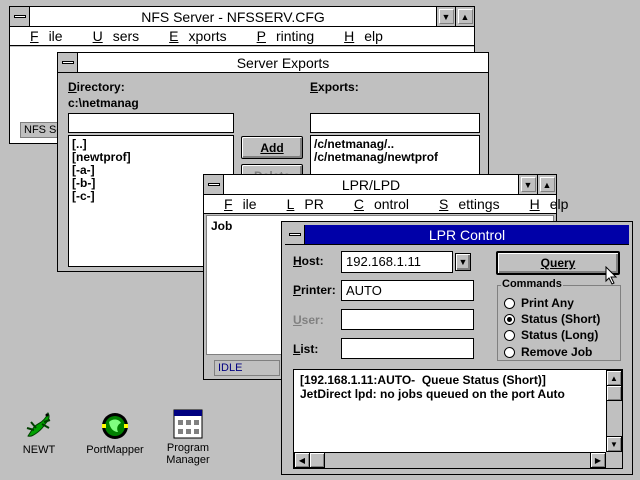 This screenshot has height=480, width=640. What do you see at coordinates (611, 275) in the screenshot?
I see `mouse-cursor-icon` at bounding box center [611, 275].